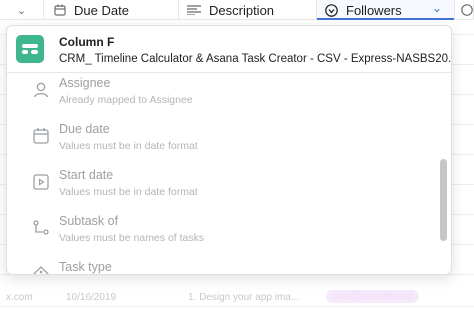 The image size is (474, 316). I want to click on column-header-followers: Followers ⌄, so click(386, 10).